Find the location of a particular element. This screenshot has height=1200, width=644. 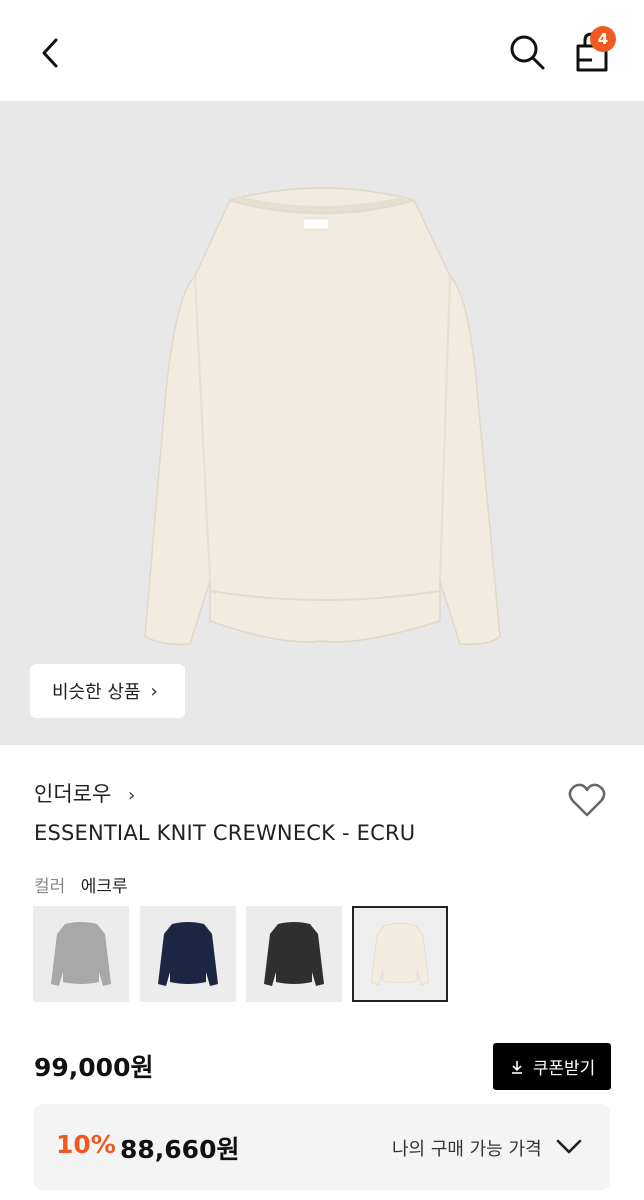

final-price: 88,660원 is located at coordinates (180, 1149).